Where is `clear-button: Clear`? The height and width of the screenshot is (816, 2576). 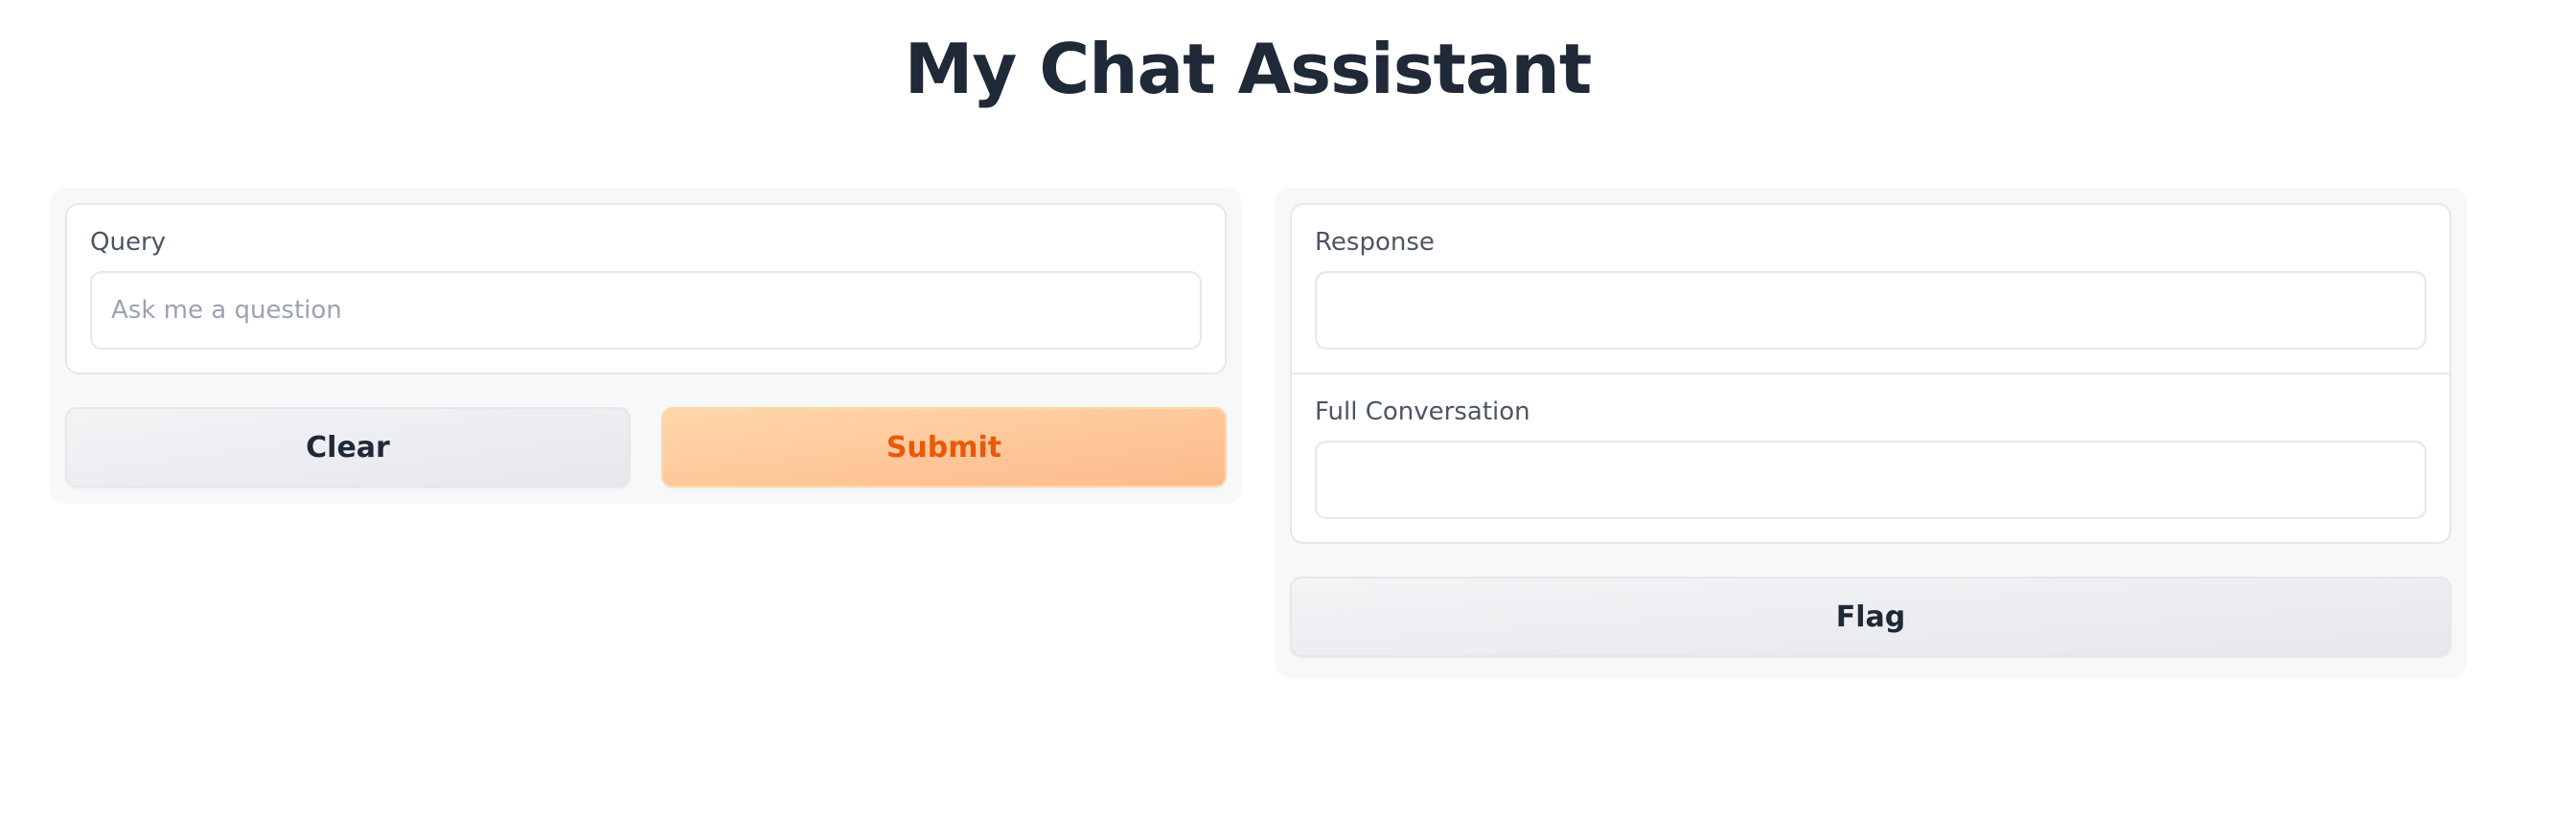
clear-button: Clear is located at coordinates (348, 447).